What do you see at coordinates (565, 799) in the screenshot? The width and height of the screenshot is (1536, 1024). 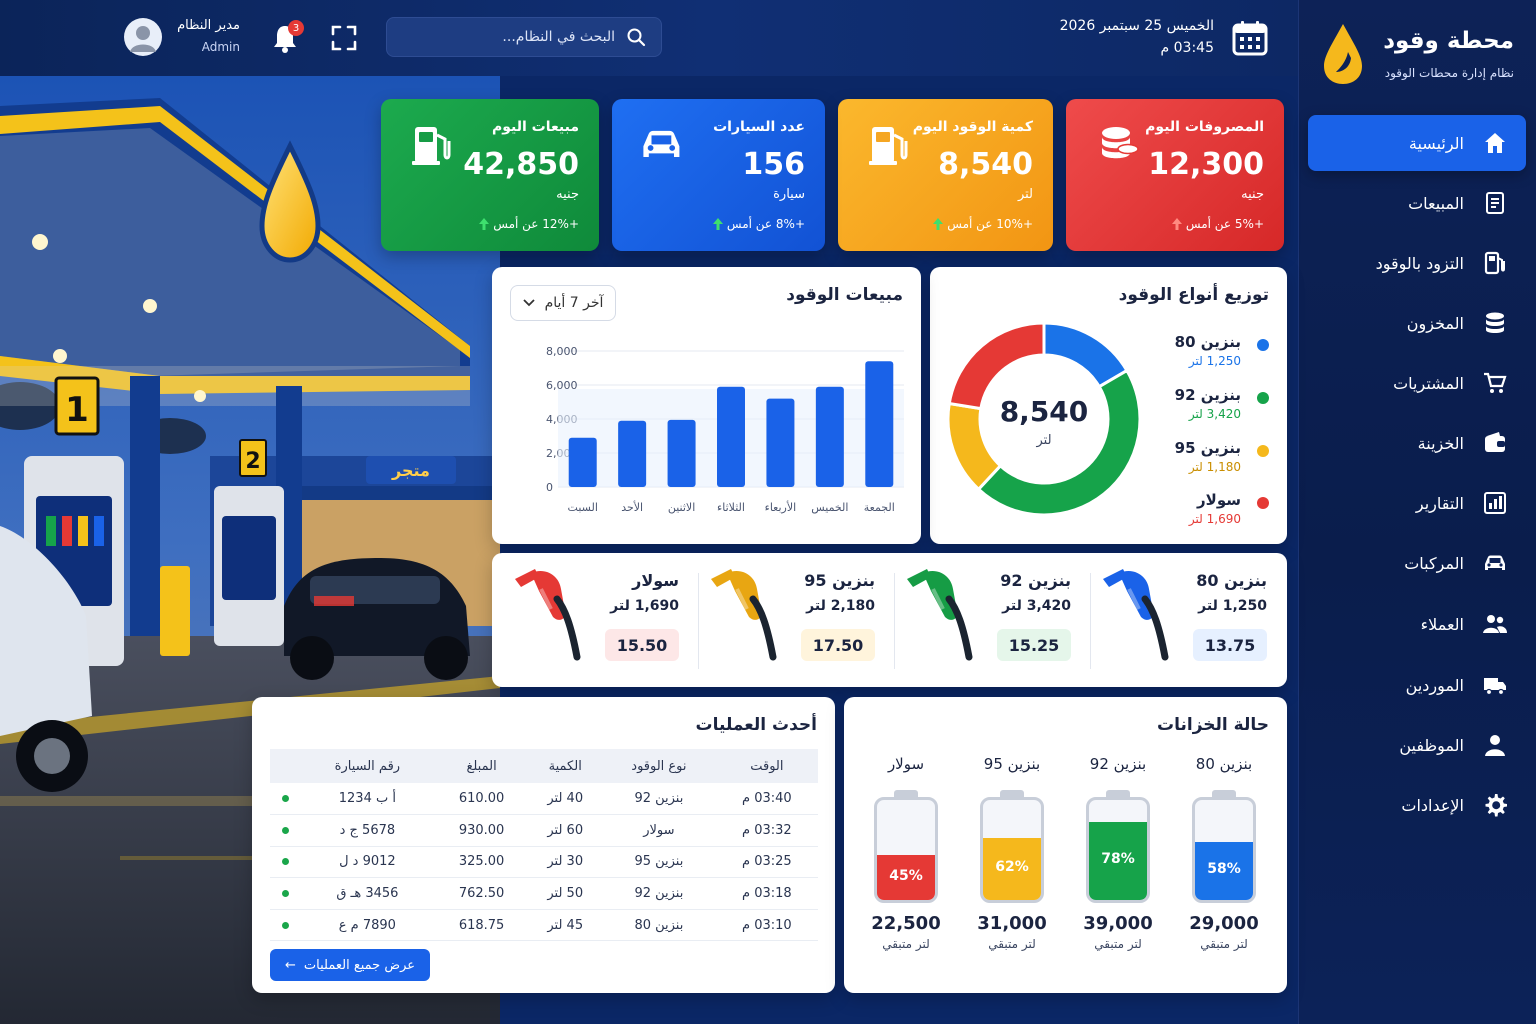 I see `table-cell: 40 لتر` at bounding box center [565, 799].